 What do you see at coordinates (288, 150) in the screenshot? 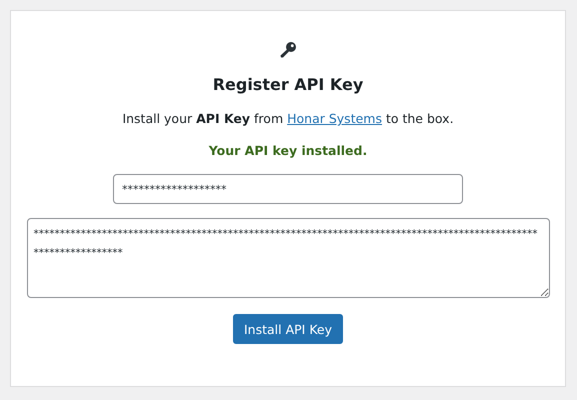
I see `status-message: Your API key installed.` at bounding box center [288, 150].